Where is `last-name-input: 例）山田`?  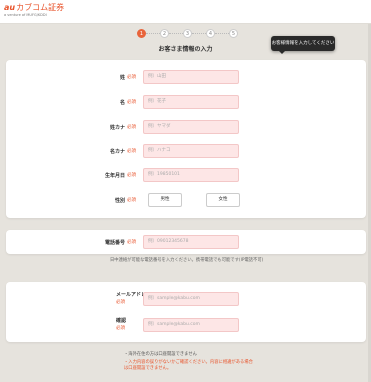 last-name-input: 例）山田 is located at coordinates (191, 77).